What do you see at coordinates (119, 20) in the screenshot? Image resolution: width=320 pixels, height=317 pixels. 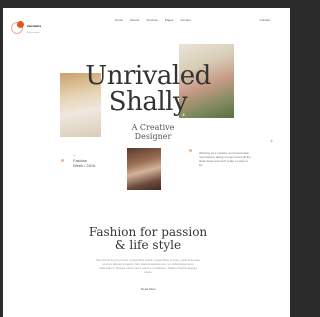 I see `nav-item-home: Home` at bounding box center [119, 20].